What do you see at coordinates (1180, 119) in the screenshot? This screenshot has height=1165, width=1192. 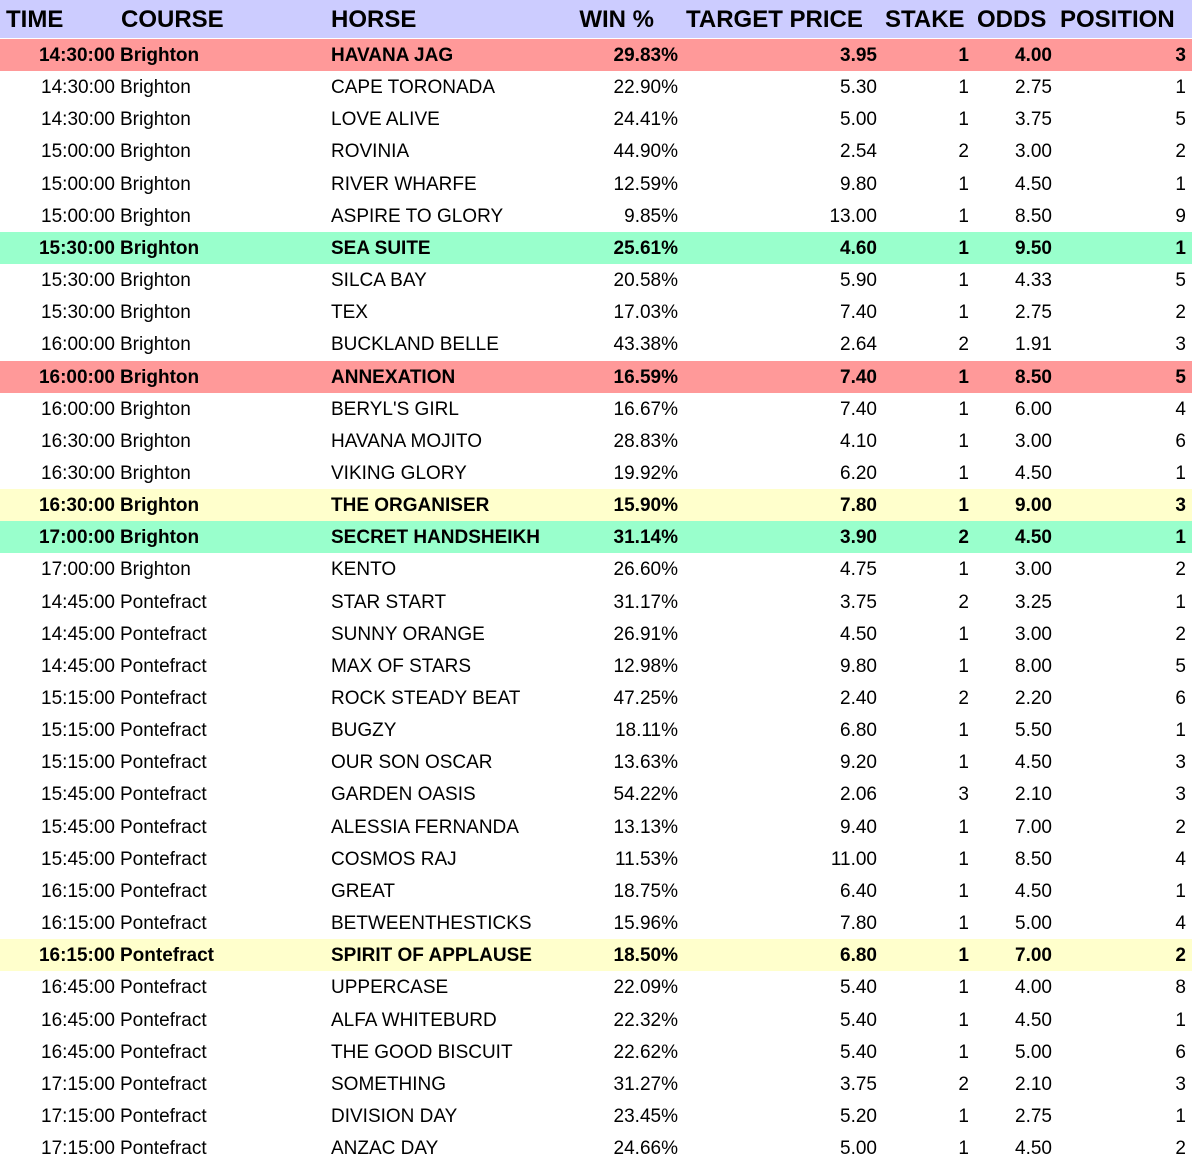 I see `cell-position: 5` at bounding box center [1180, 119].